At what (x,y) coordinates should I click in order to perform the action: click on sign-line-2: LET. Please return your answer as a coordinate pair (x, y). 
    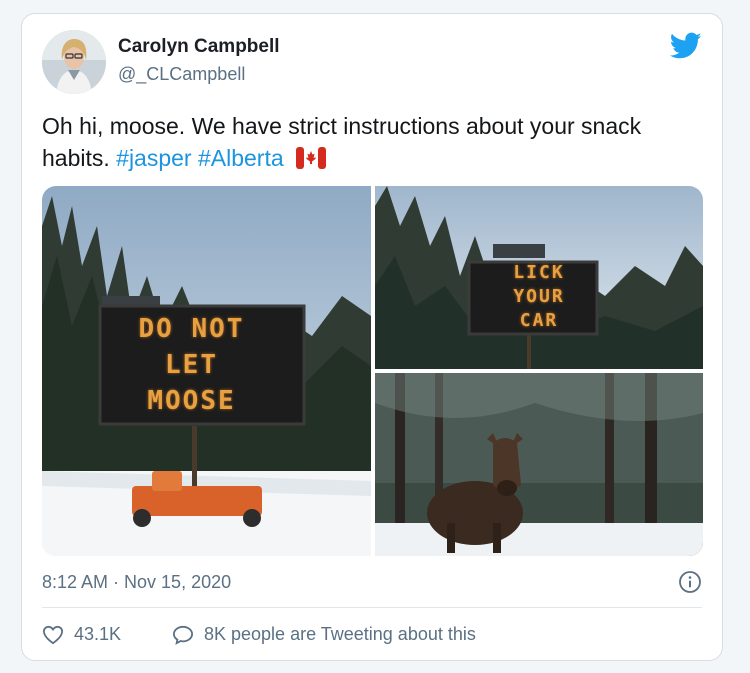
    Looking at the image, I should click on (191, 365).